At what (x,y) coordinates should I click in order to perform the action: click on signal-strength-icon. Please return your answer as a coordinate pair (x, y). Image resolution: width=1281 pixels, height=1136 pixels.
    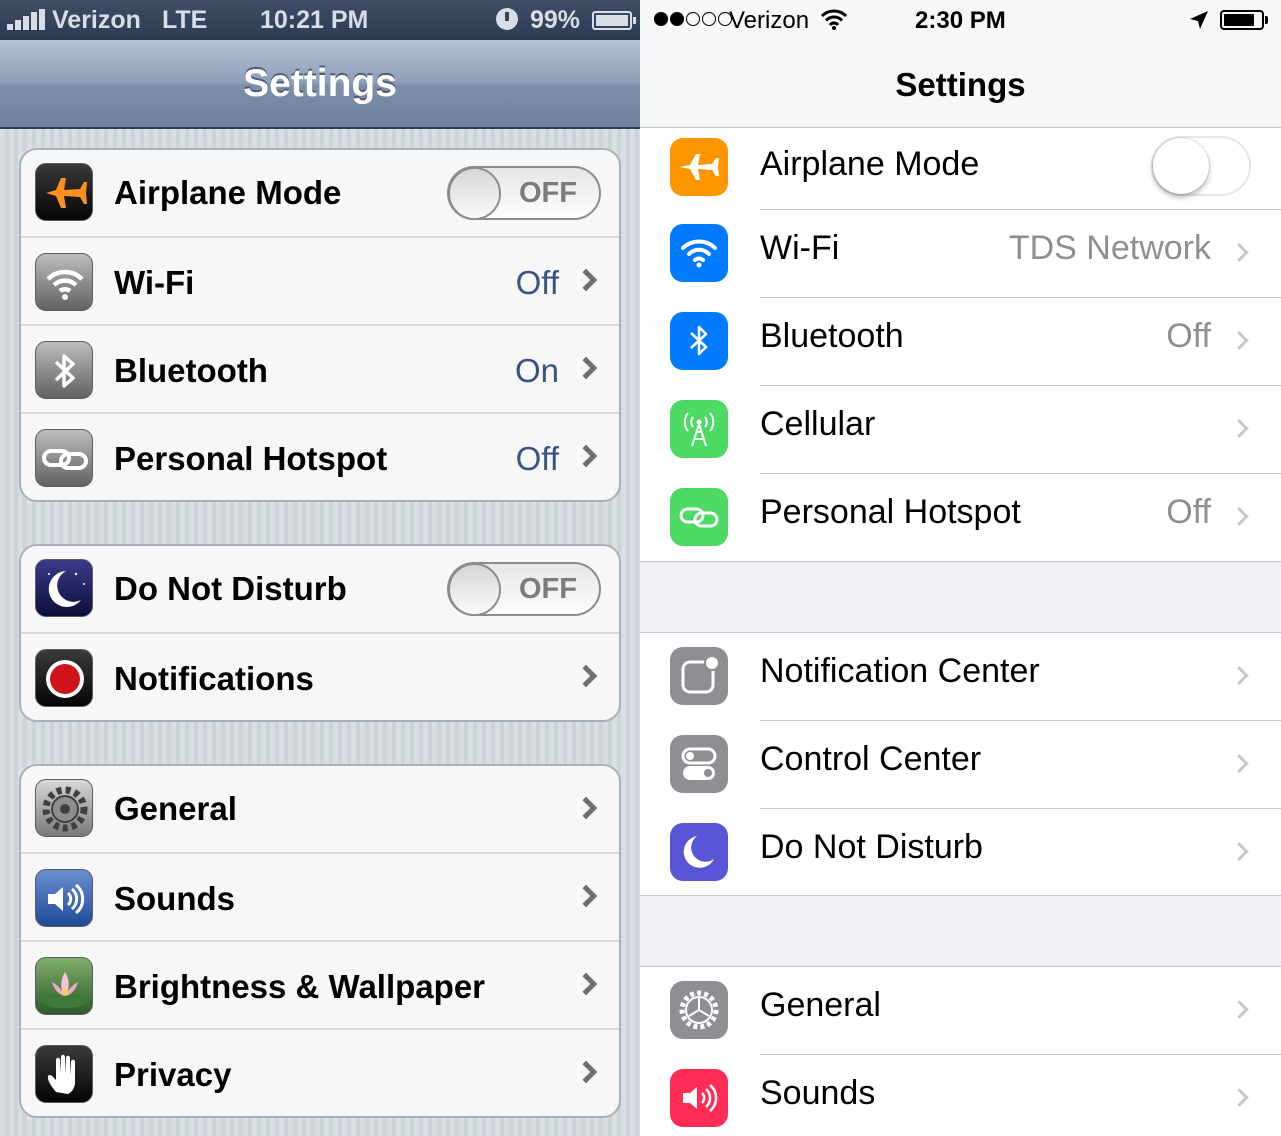
    Looking at the image, I should click on (27, 19).